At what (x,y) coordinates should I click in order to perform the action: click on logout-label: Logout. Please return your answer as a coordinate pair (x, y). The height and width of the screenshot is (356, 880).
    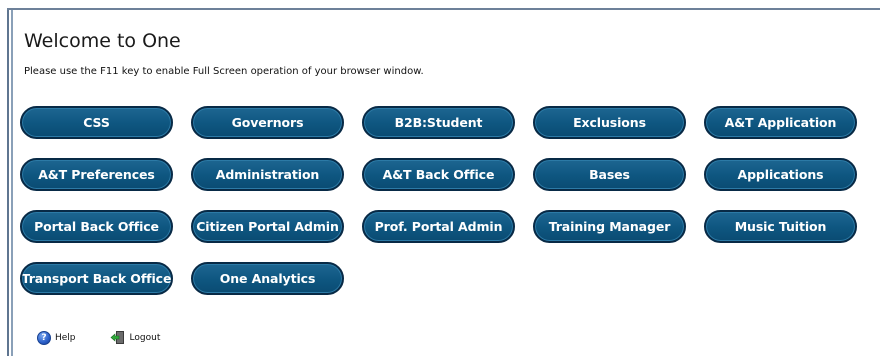
    Looking at the image, I should click on (145, 337).